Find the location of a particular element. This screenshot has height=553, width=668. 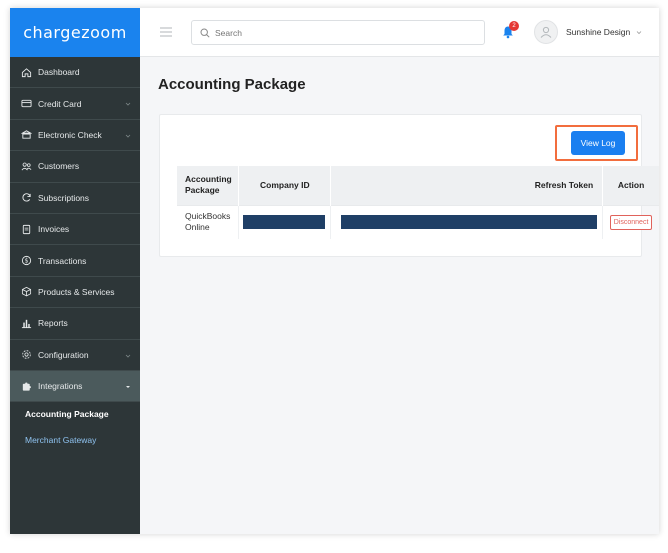

home-icon is located at coordinates (26, 72).